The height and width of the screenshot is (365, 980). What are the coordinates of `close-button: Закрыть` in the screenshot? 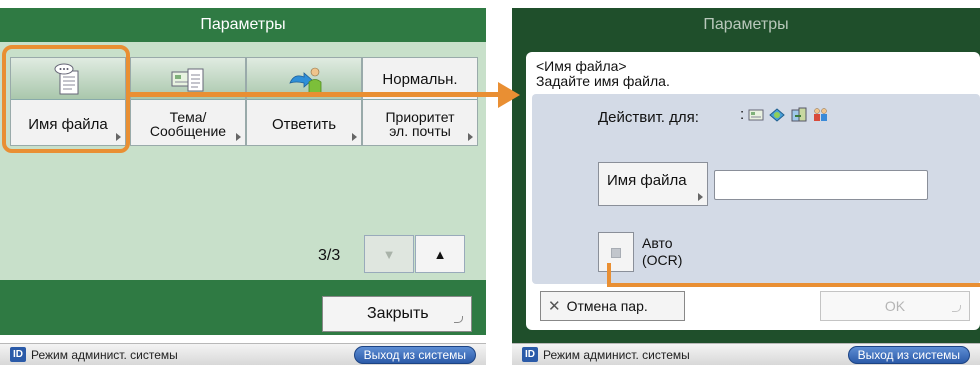 It's located at (397, 314).